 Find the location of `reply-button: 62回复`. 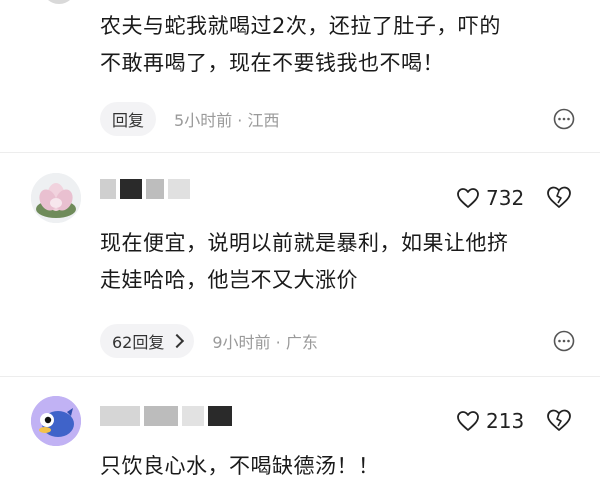

reply-button: 62回复 is located at coordinates (147, 341).